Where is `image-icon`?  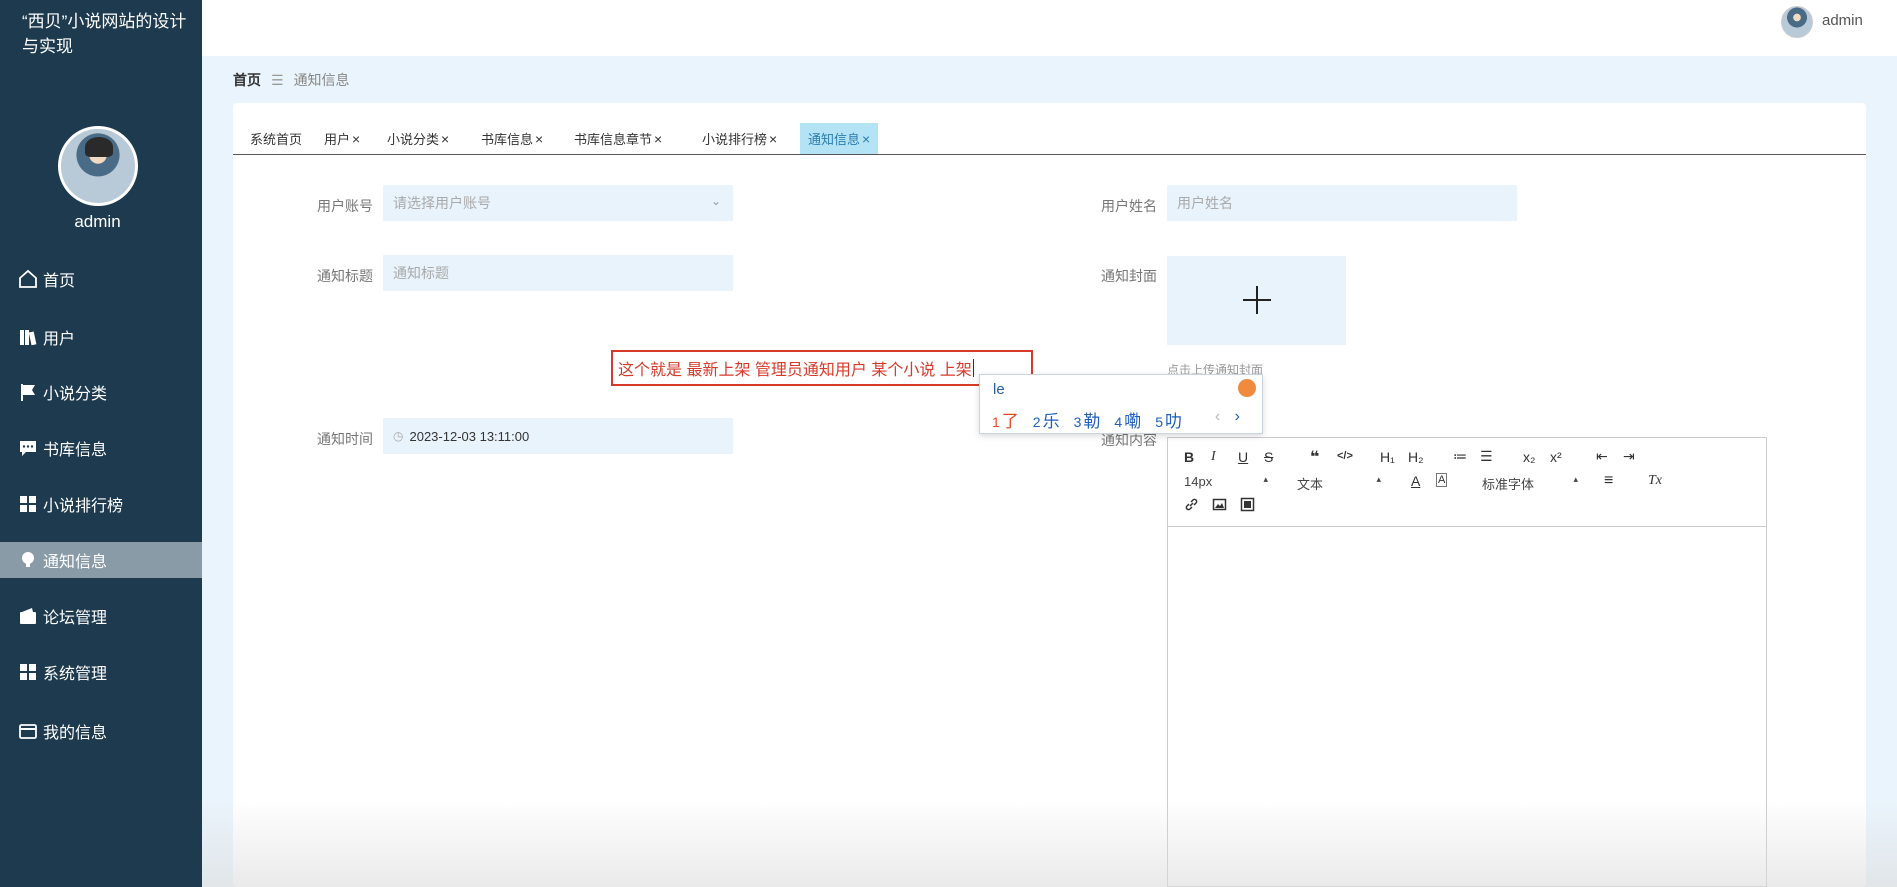
image-icon is located at coordinates (1219, 506).